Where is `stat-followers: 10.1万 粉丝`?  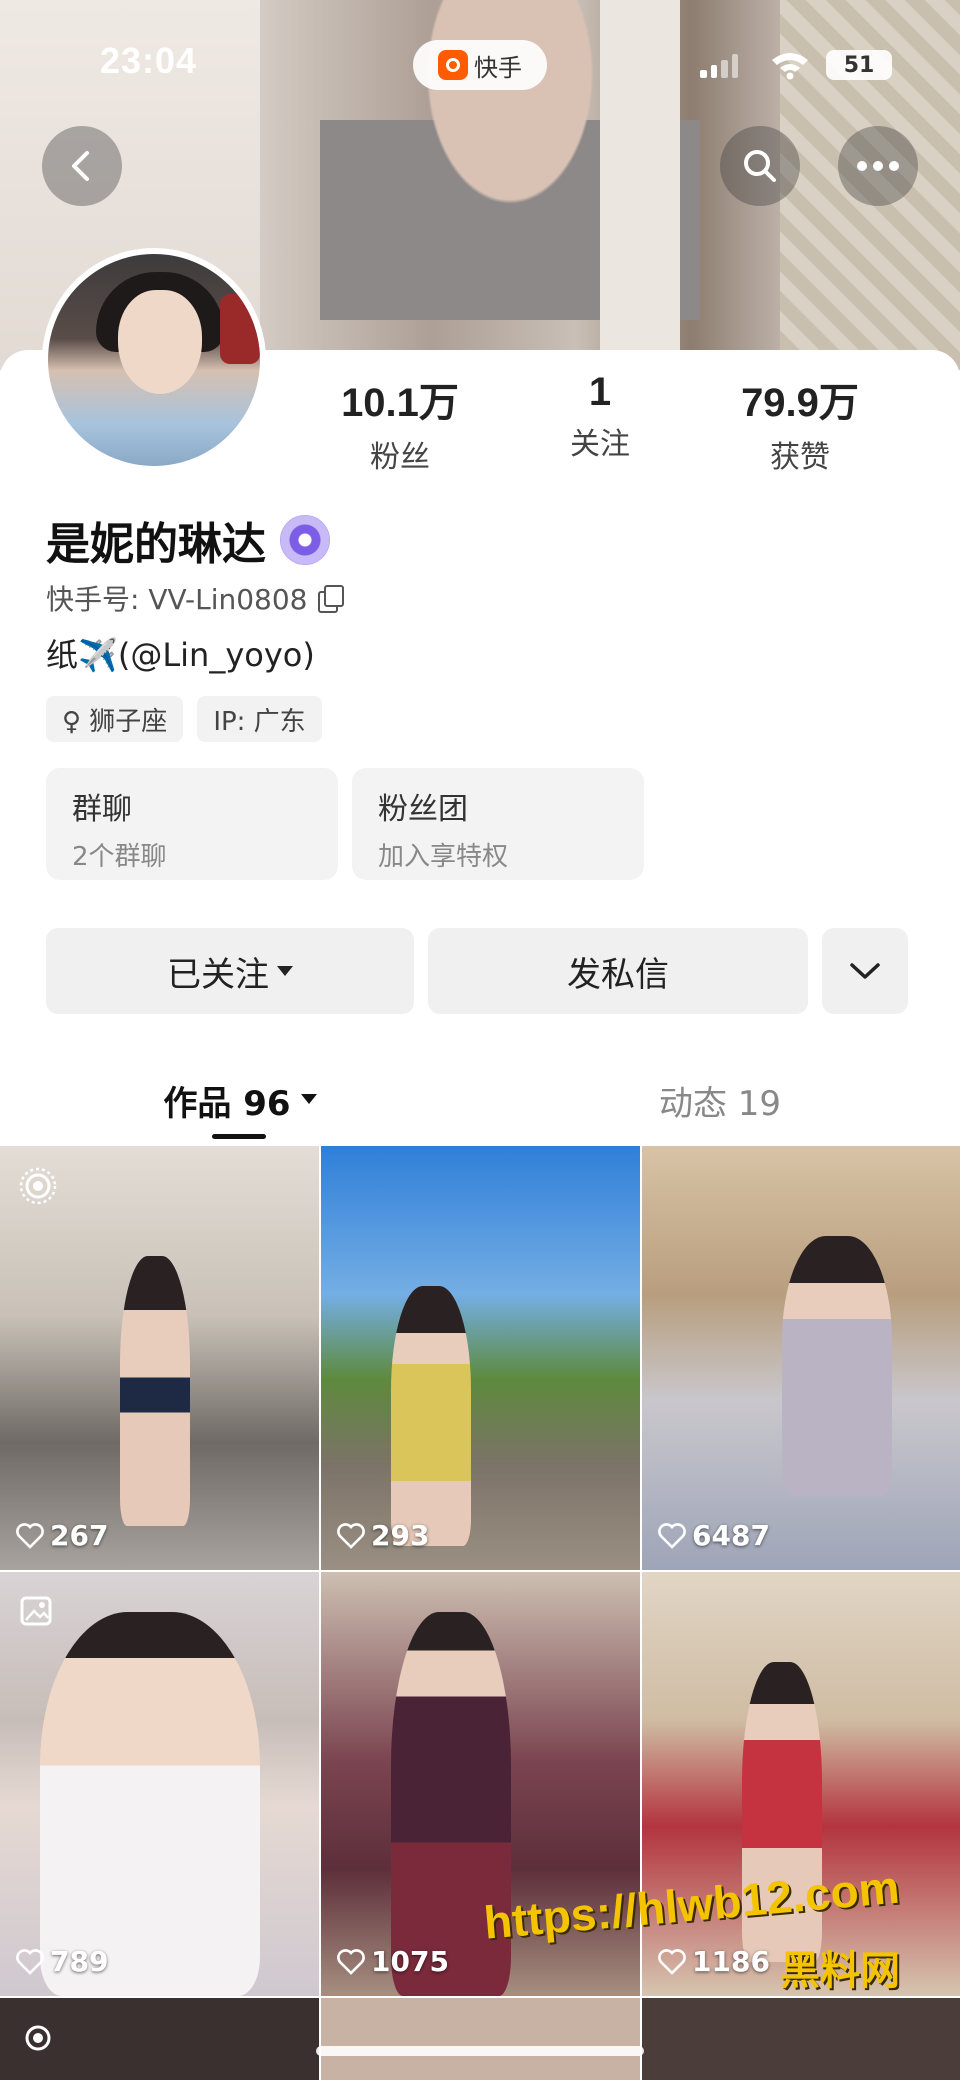 stat-followers: 10.1万 粉丝 is located at coordinates (400, 422).